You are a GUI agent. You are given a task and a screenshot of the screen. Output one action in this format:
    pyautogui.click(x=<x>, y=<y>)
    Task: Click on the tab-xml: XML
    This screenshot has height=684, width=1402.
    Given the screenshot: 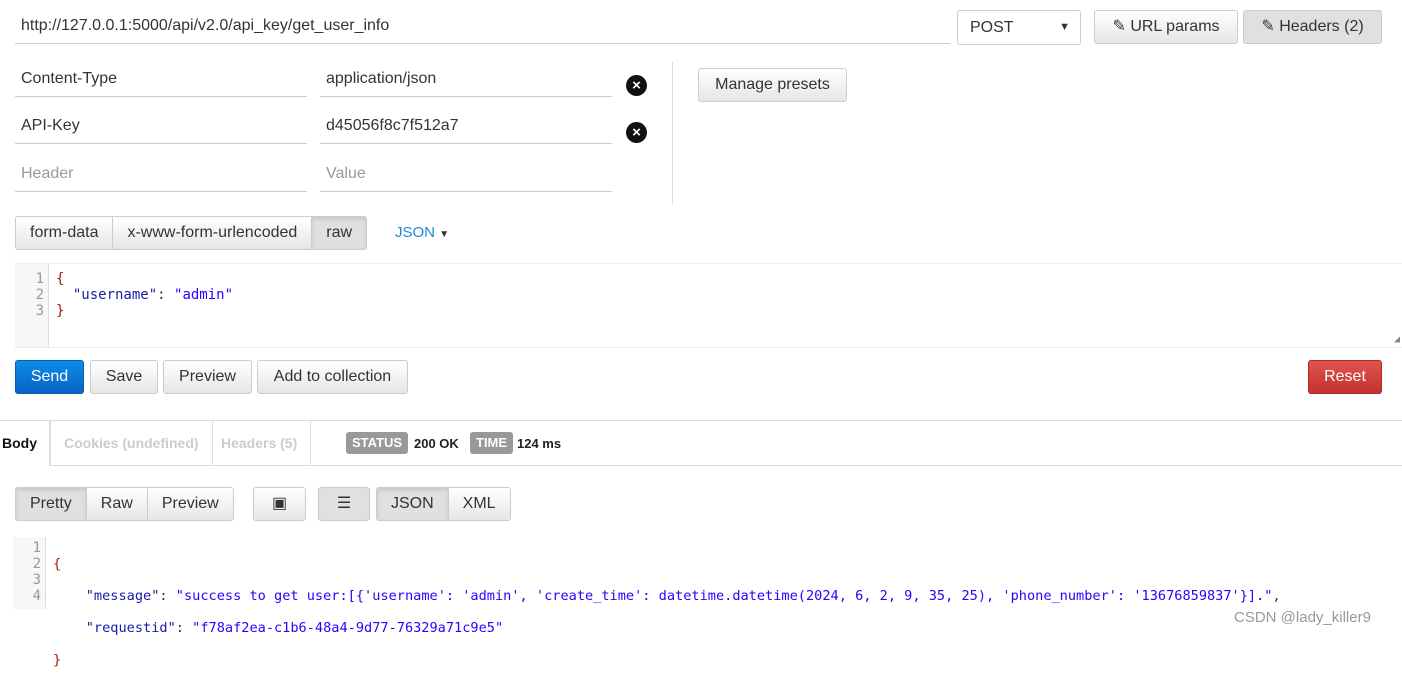 What is the action you would take?
    pyautogui.click(x=479, y=504)
    